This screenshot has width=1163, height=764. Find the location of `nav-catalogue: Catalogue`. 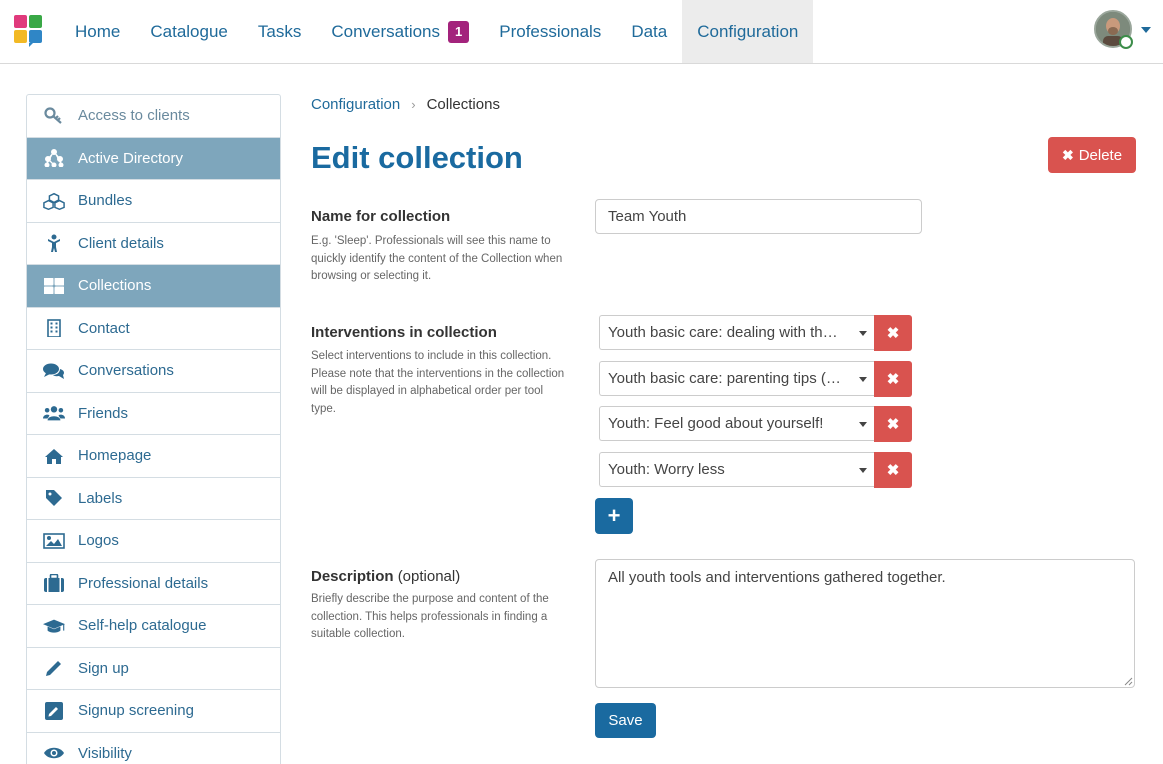

nav-catalogue: Catalogue is located at coordinates (189, 31).